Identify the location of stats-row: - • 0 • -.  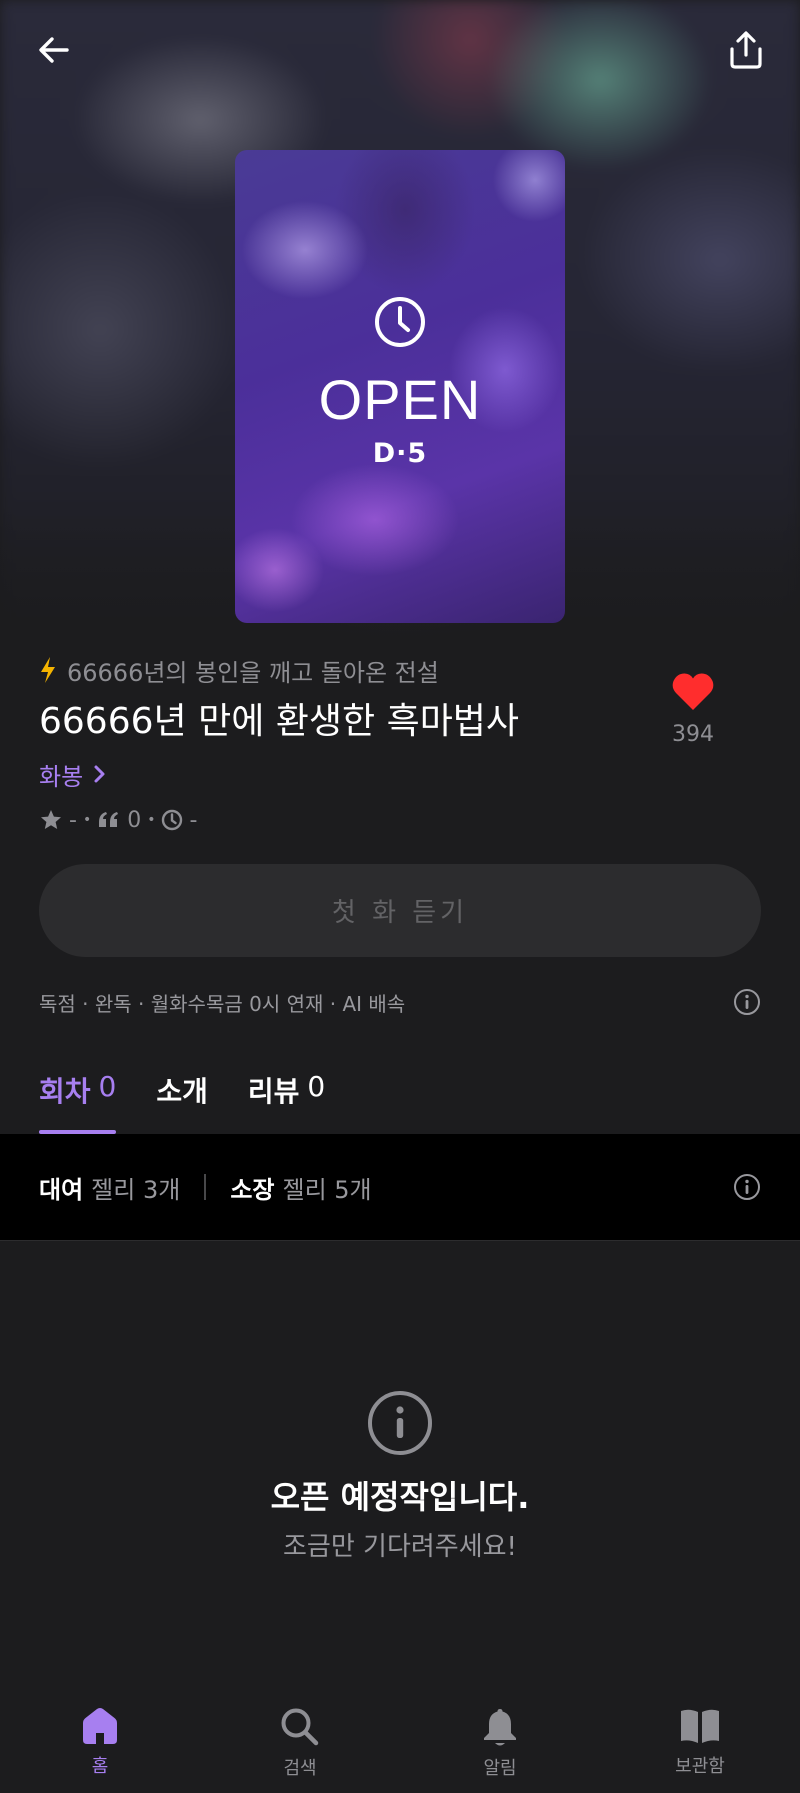
(400, 820).